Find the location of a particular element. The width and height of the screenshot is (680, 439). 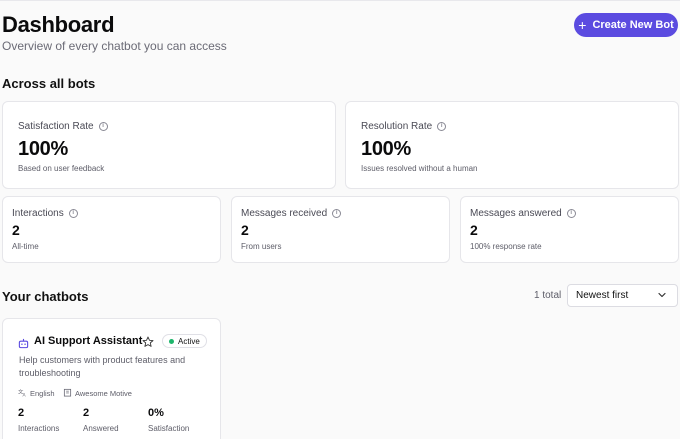

stat-satisfaction-value: 0% is located at coordinates (156, 413).